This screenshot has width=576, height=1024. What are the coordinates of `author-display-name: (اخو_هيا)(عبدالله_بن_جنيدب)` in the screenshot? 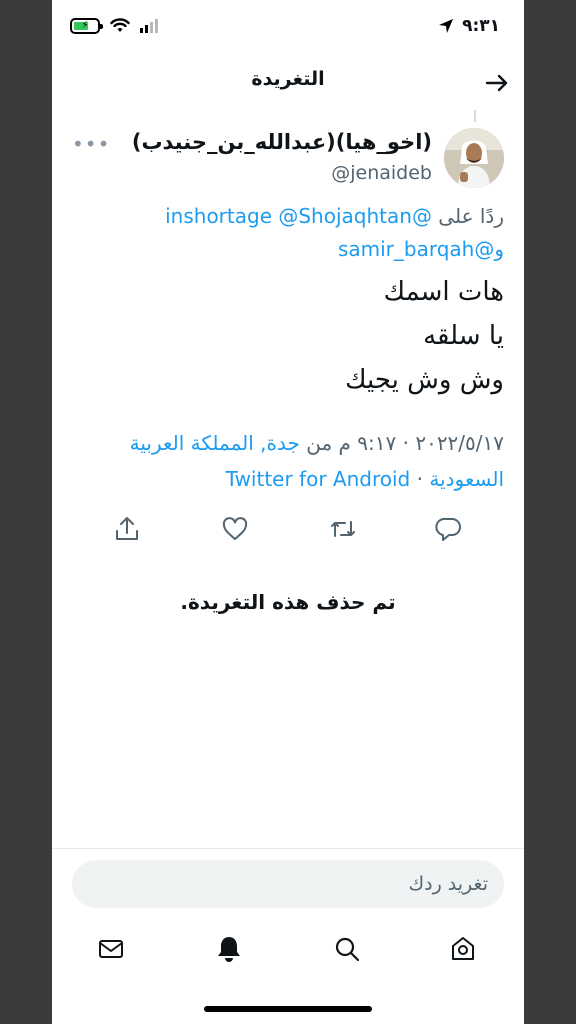 It's located at (282, 142).